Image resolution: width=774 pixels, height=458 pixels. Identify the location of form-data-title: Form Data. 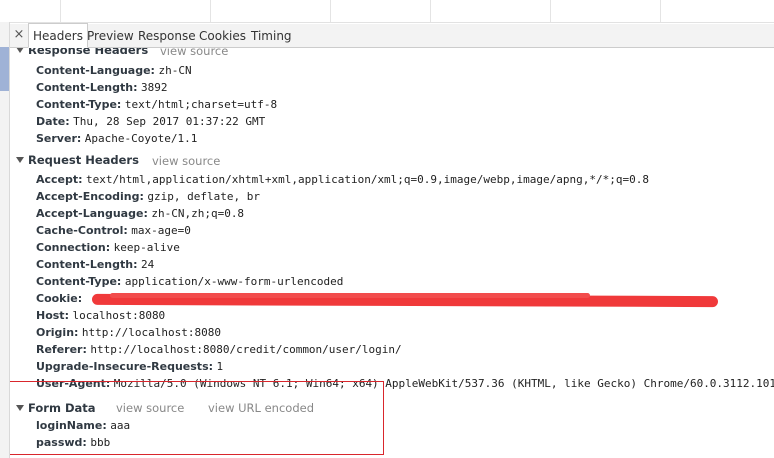
(62, 408).